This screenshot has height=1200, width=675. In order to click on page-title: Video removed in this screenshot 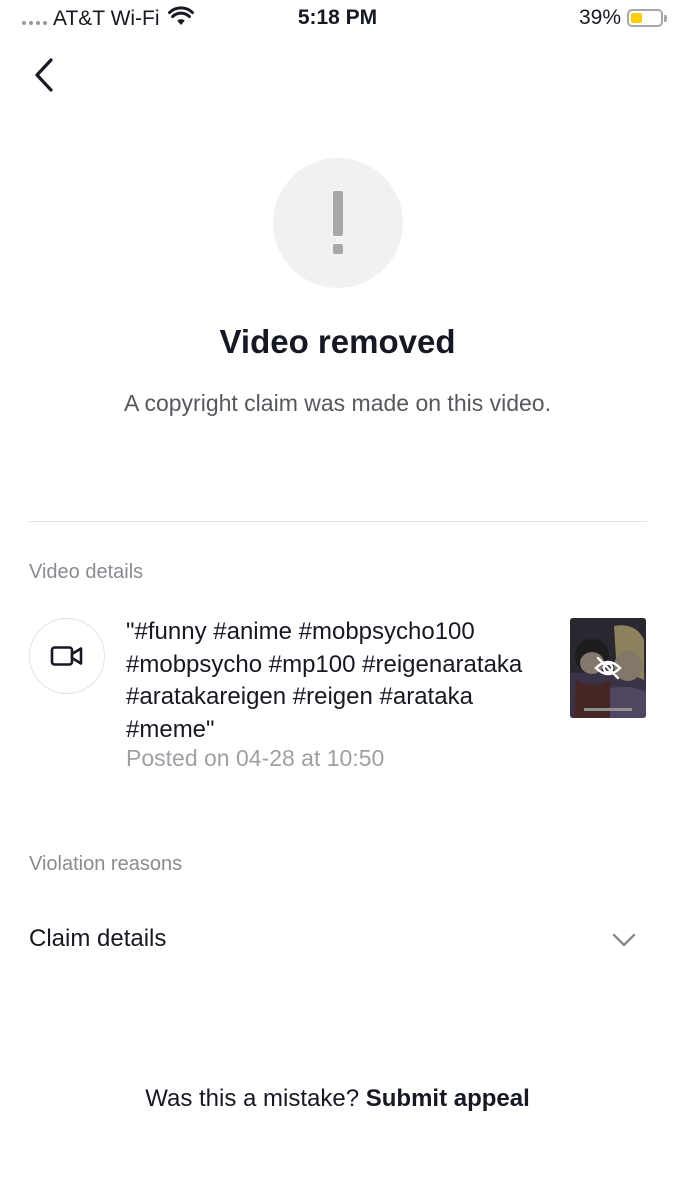, I will do `click(337, 341)`.